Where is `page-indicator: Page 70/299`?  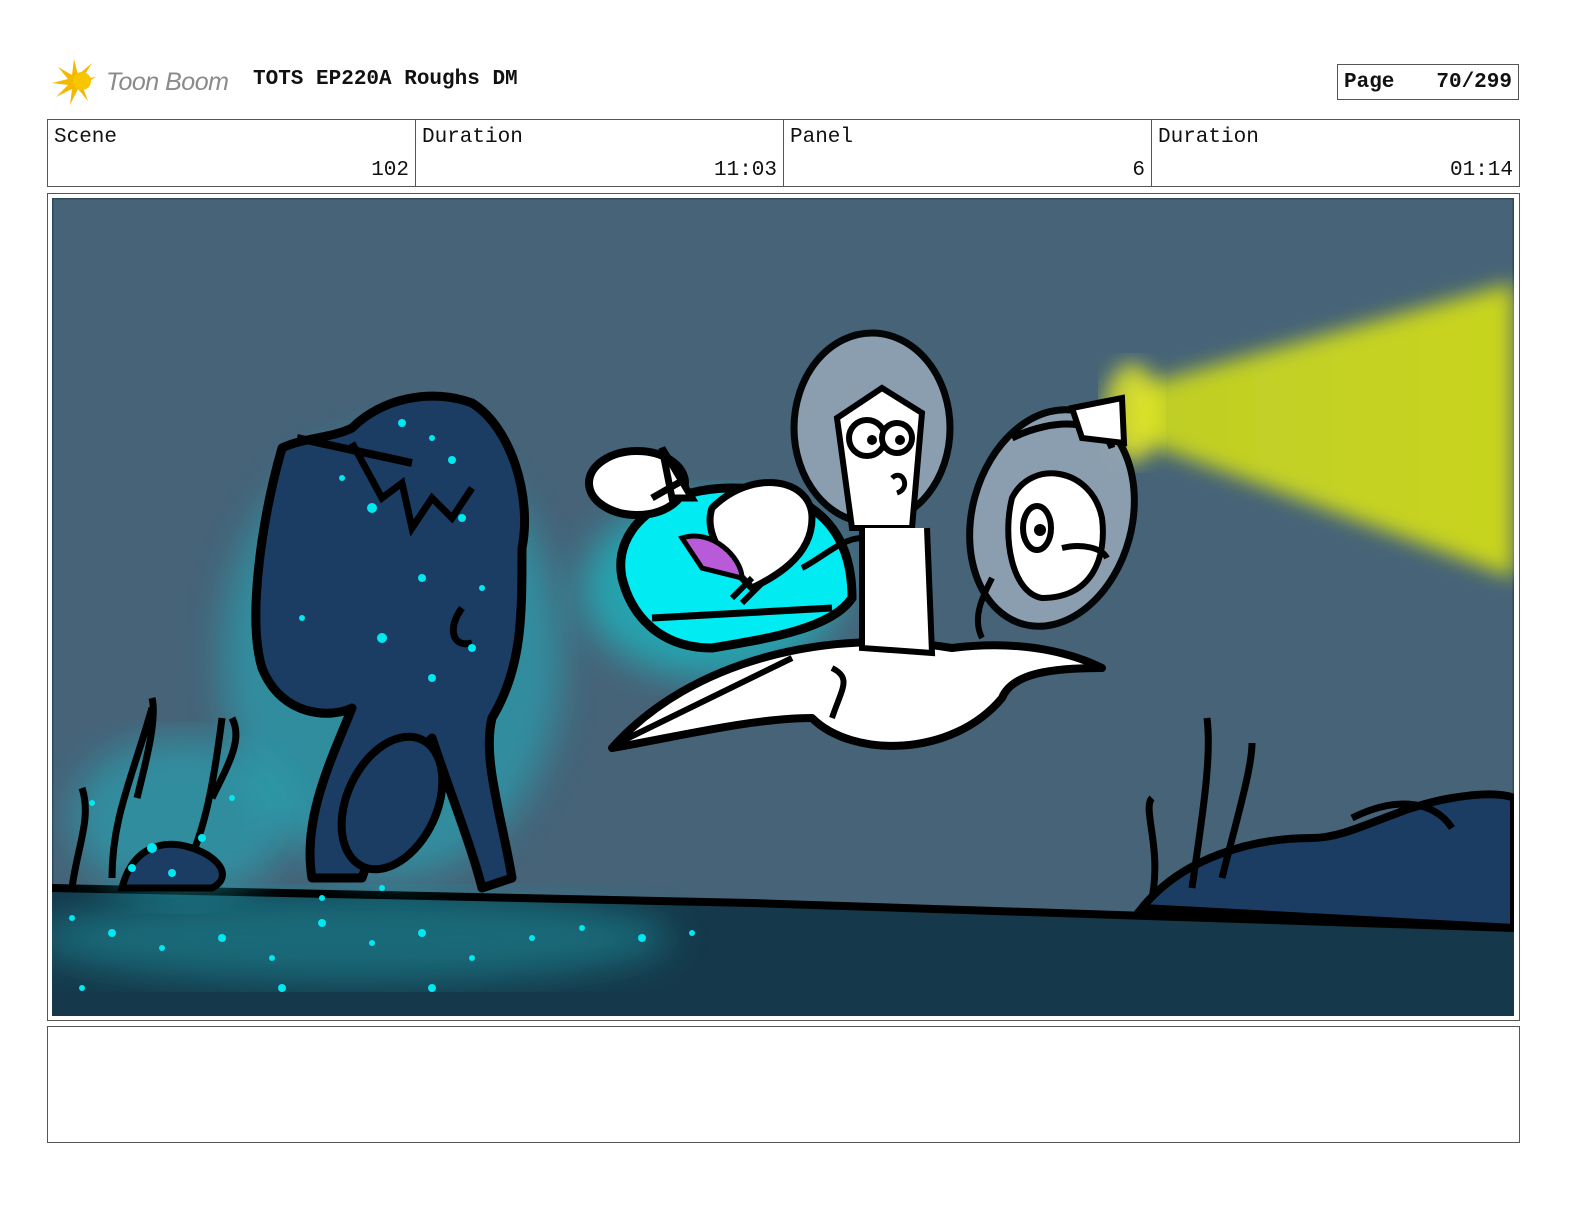
page-indicator: Page 70/299 is located at coordinates (1428, 82).